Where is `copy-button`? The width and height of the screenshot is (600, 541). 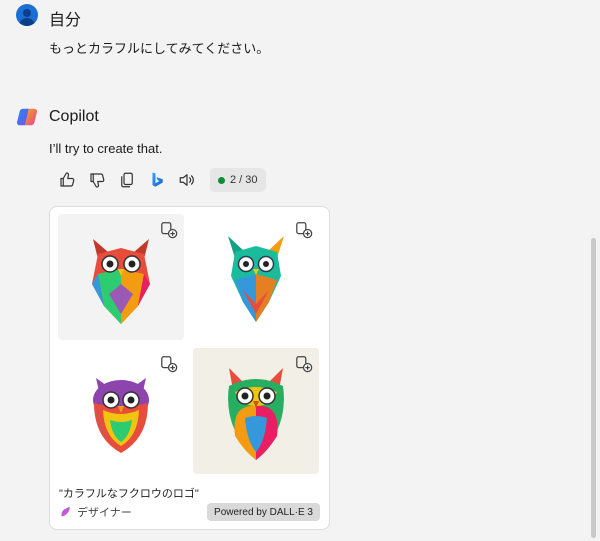
copy-button is located at coordinates (127, 180).